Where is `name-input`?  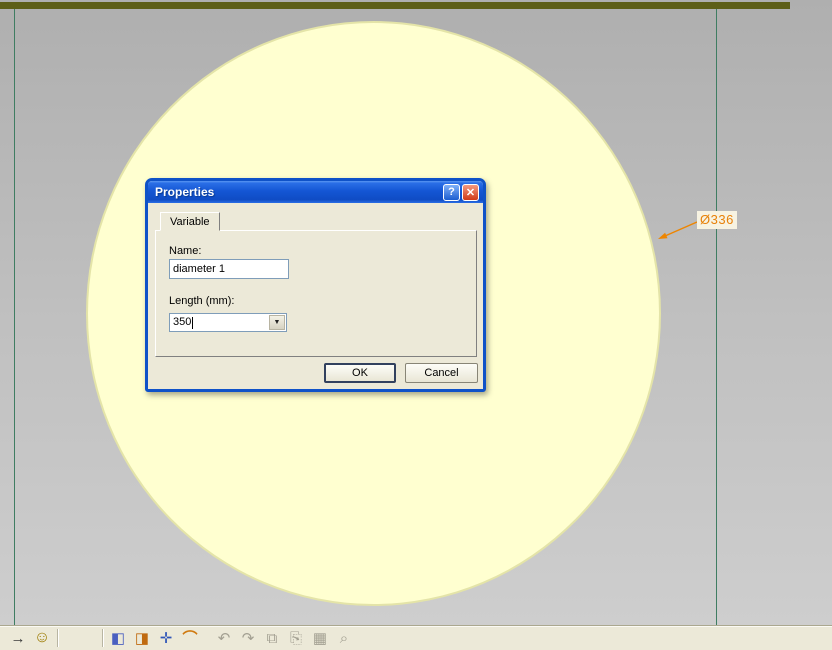
name-input is located at coordinates (229, 269).